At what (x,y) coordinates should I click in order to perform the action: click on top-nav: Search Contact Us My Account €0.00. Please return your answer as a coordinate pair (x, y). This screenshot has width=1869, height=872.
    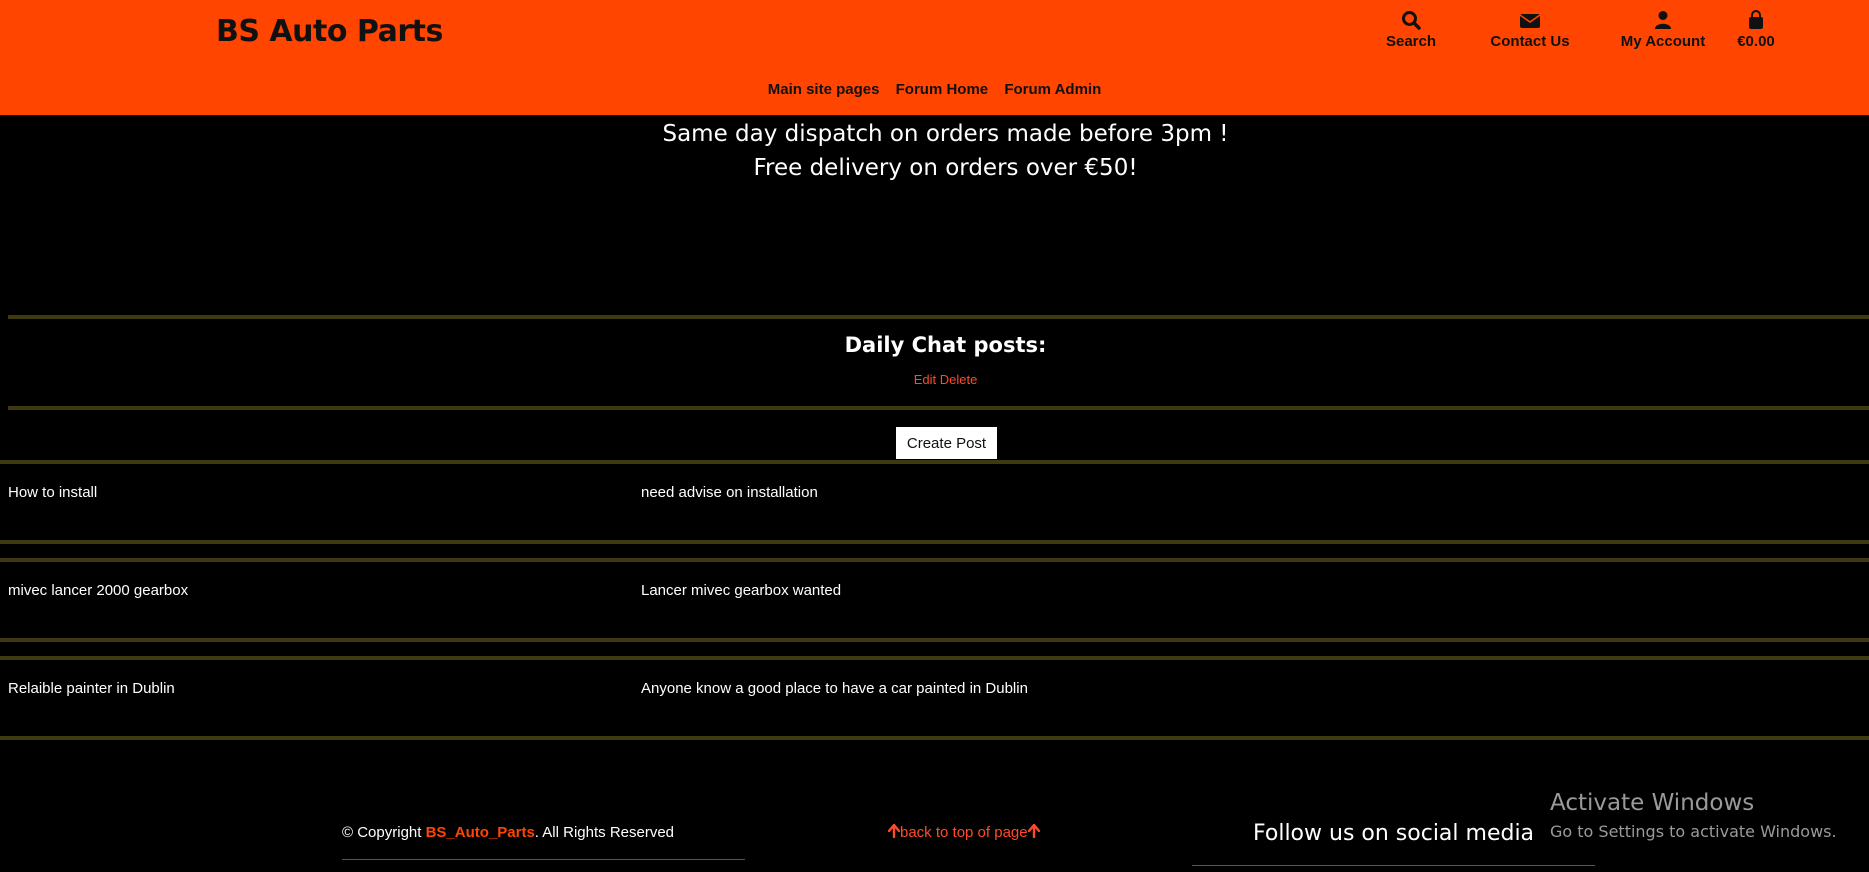
    Looking at the image, I should click on (1565, 35).